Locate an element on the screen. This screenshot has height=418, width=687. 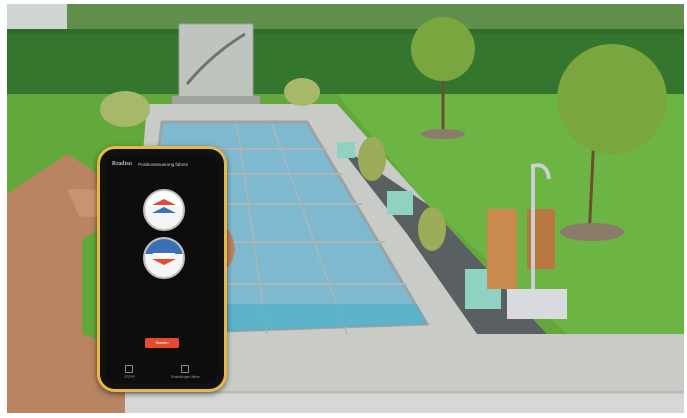
arrows-down-icon is located at coordinates (164, 262).